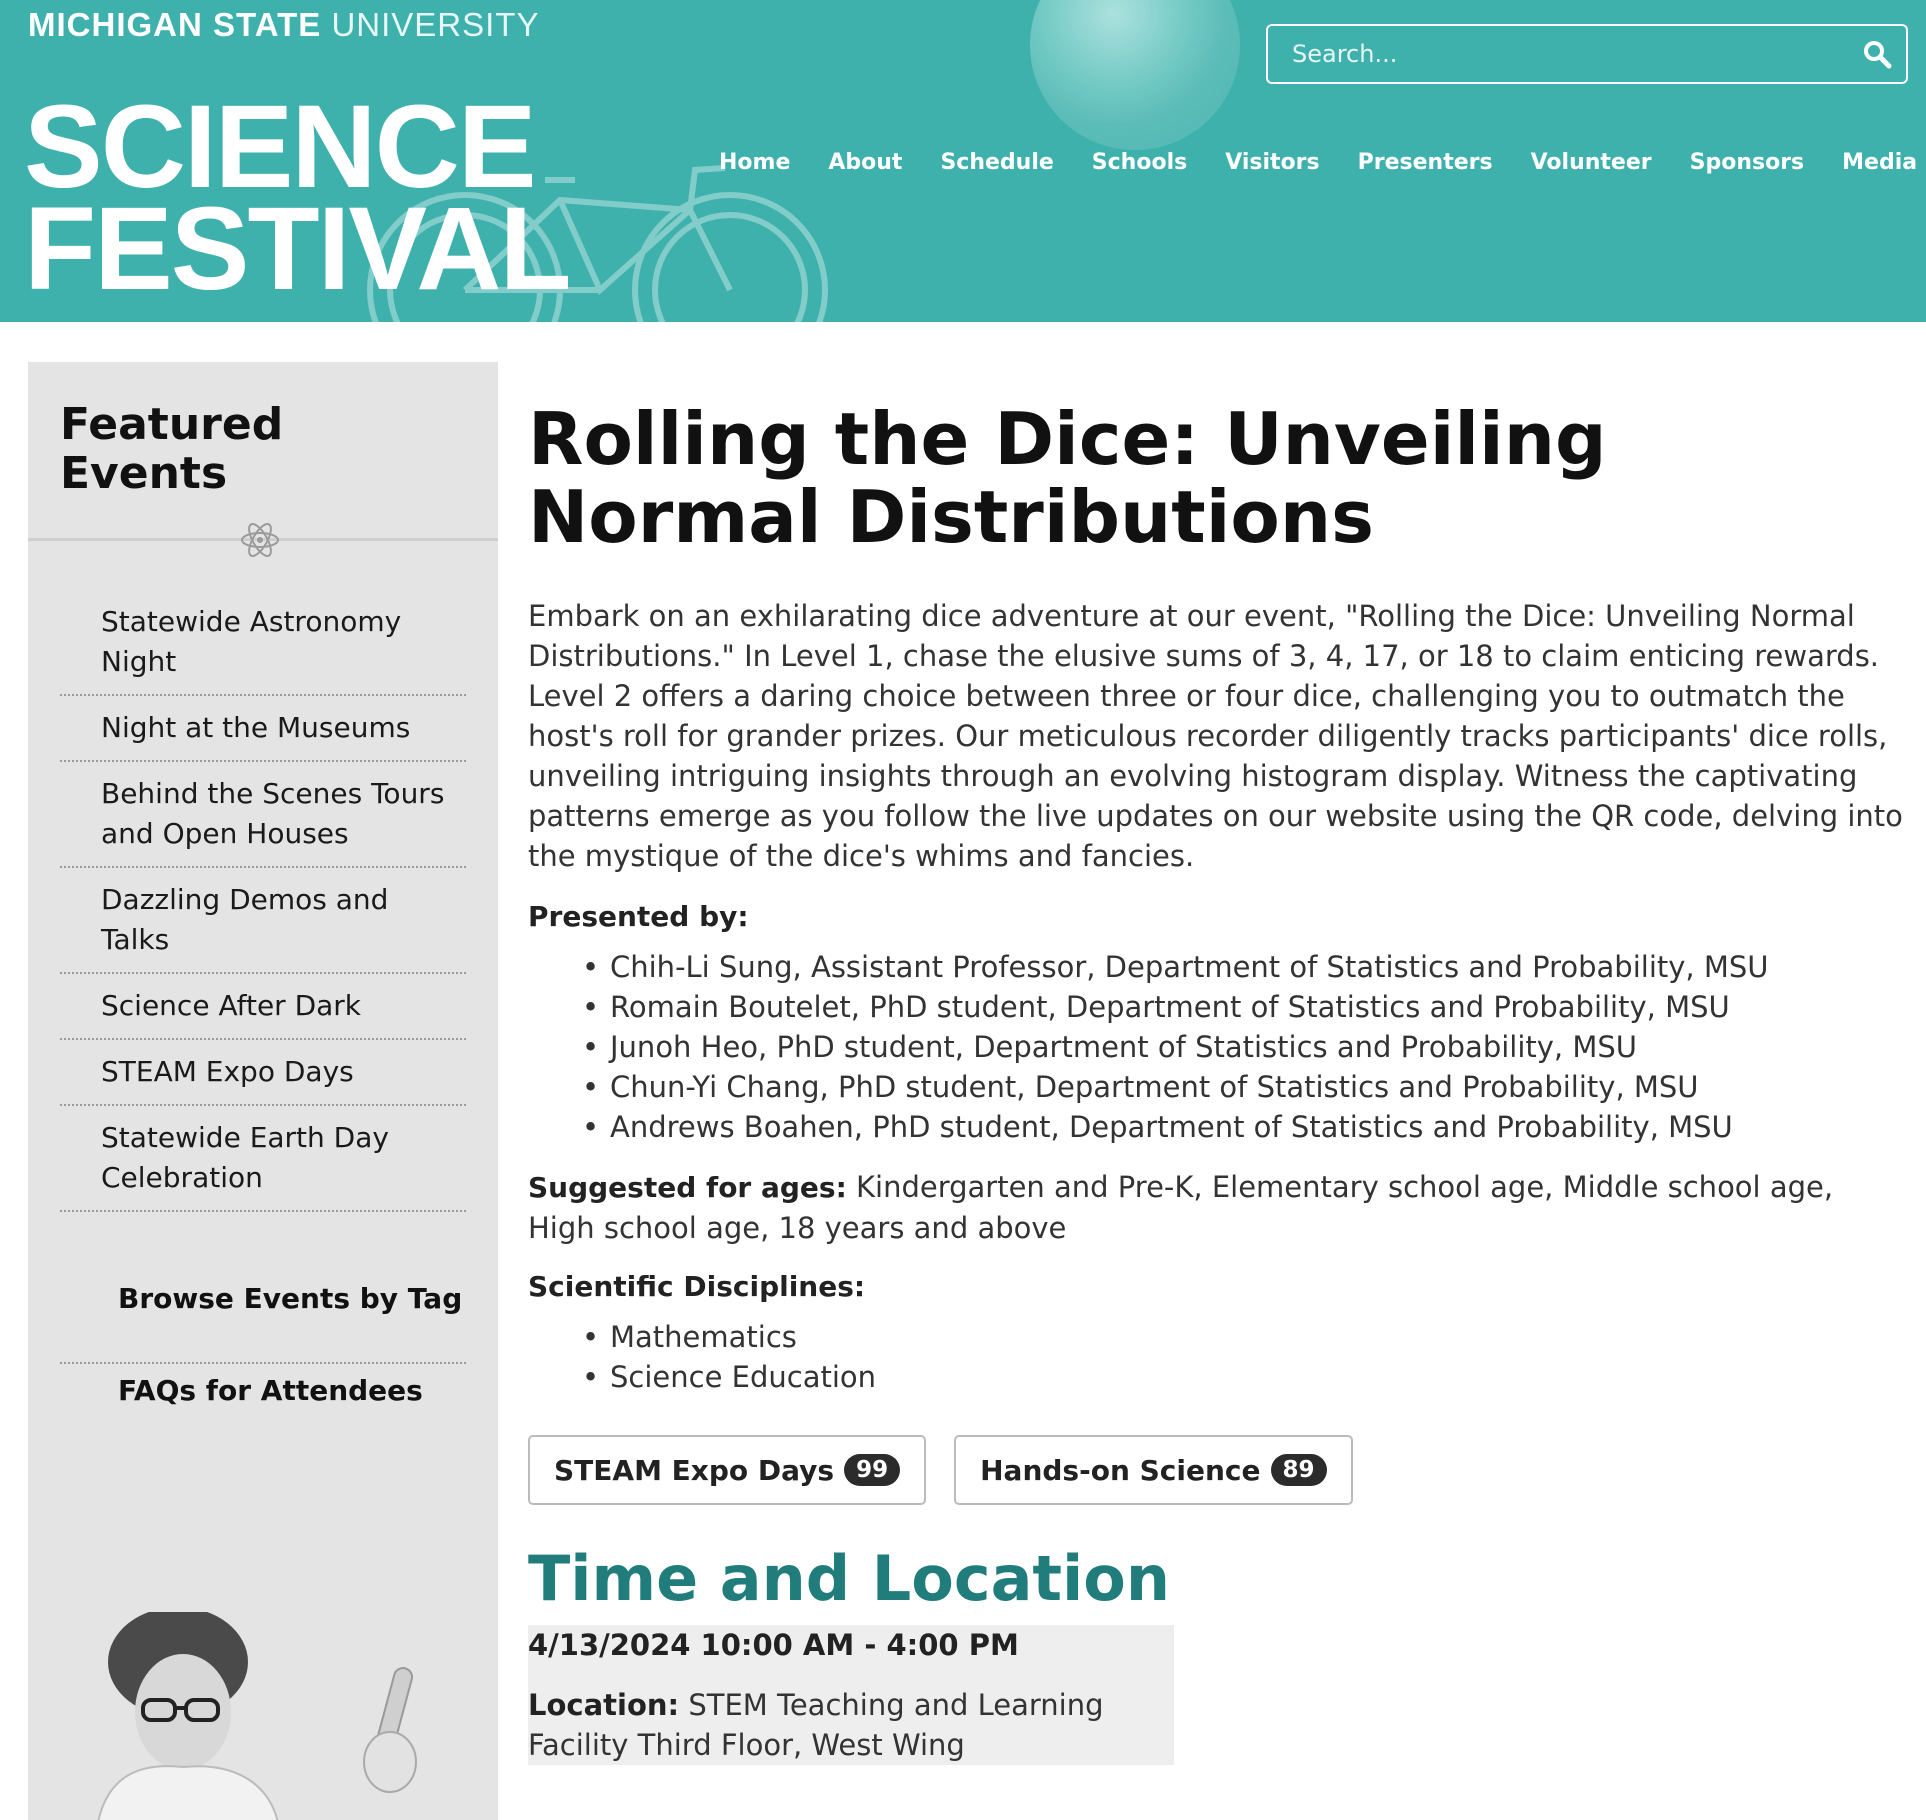 The height and width of the screenshot is (1820, 1926). Describe the element at coordinates (697, 1286) in the screenshot. I see `disciplines-label: Scientific Disciplines:` at that location.